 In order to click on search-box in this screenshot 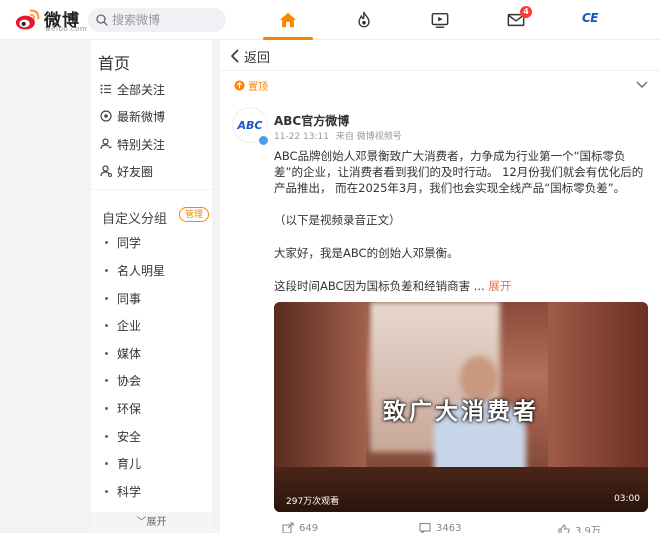, I will do `click(157, 20)`.